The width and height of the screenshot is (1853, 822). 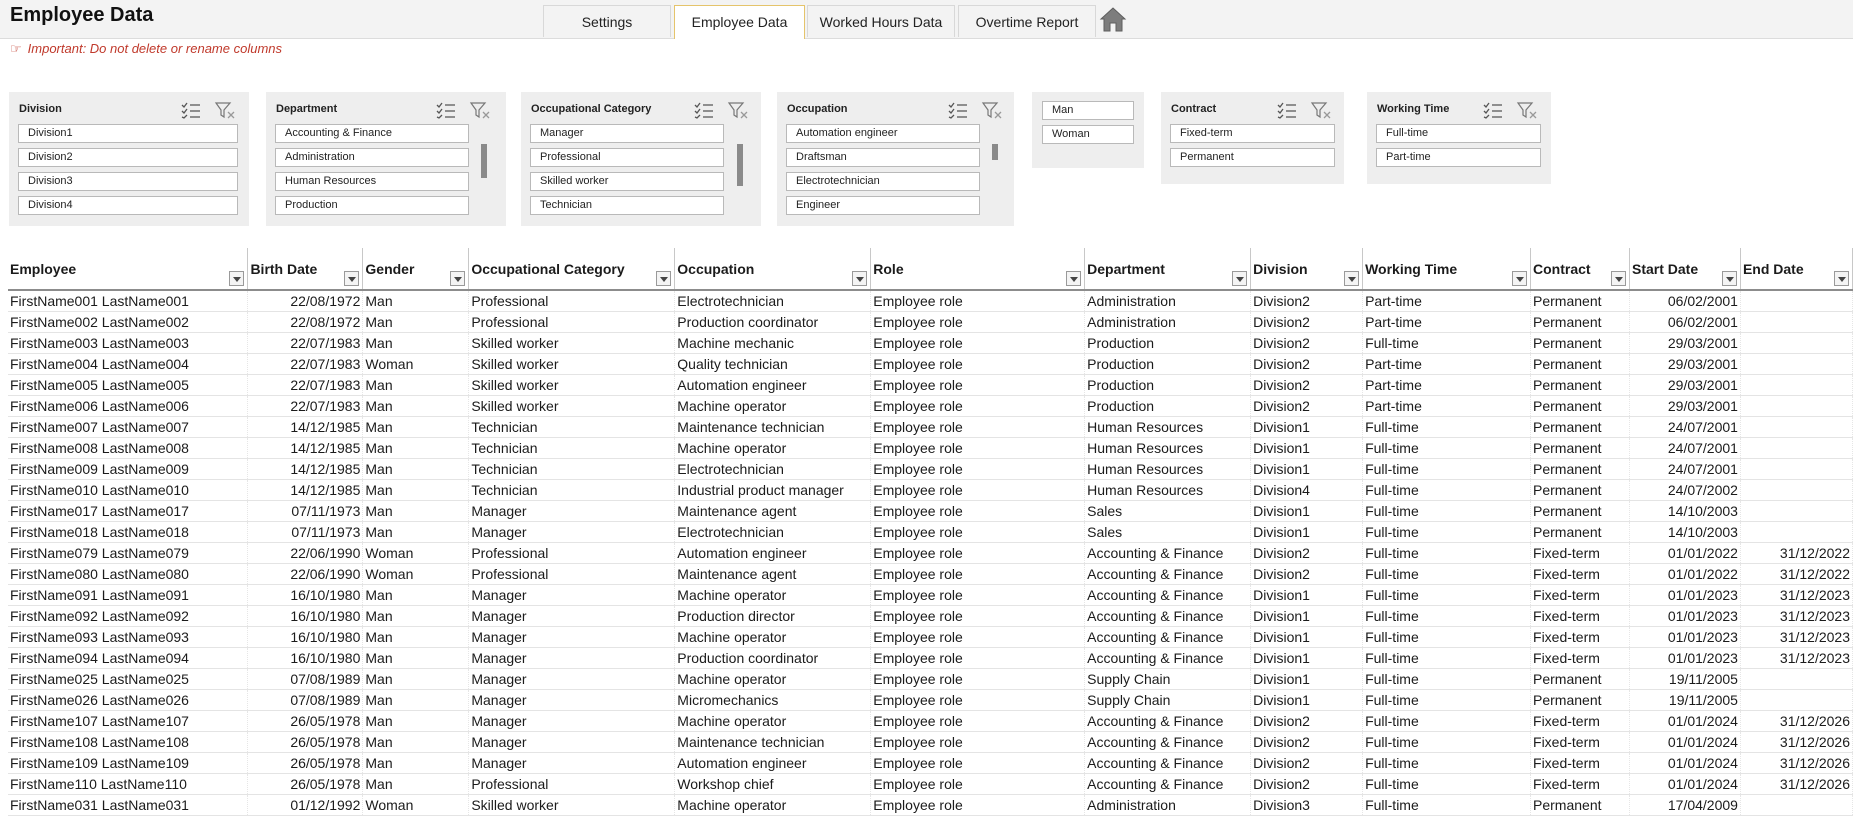 What do you see at coordinates (372, 133) in the screenshot?
I see `slicer-item: Accounting & Finance` at bounding box center [372, 133].